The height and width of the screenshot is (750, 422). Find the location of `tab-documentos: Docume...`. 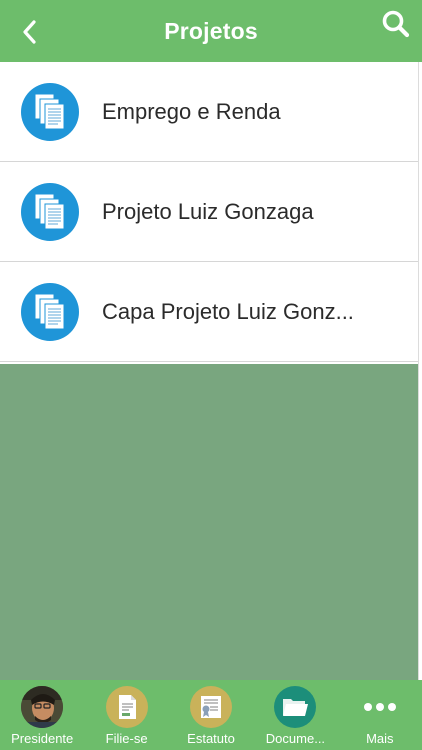

tab-documentos: Docume... is located at coordinates (295, 715).